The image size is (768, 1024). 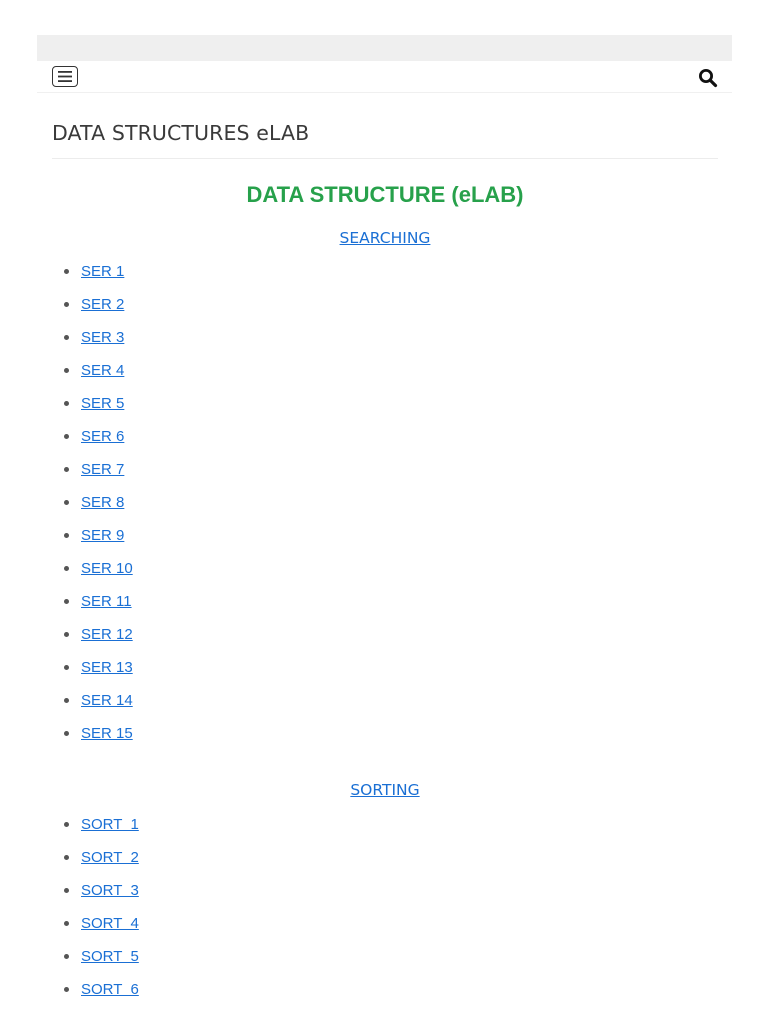 I want to click on list-item-link: SER 8, so click(x=102, y=502).